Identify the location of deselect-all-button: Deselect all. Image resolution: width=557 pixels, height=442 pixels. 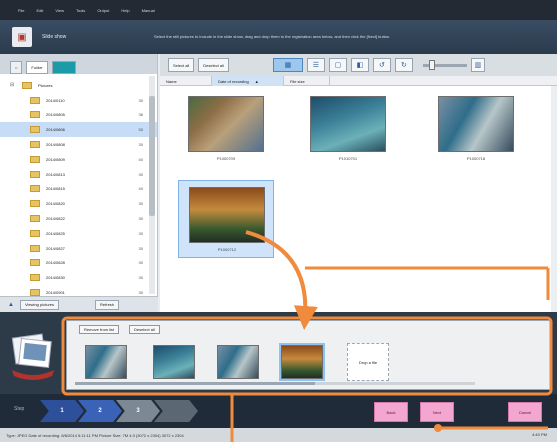
(213, 65).